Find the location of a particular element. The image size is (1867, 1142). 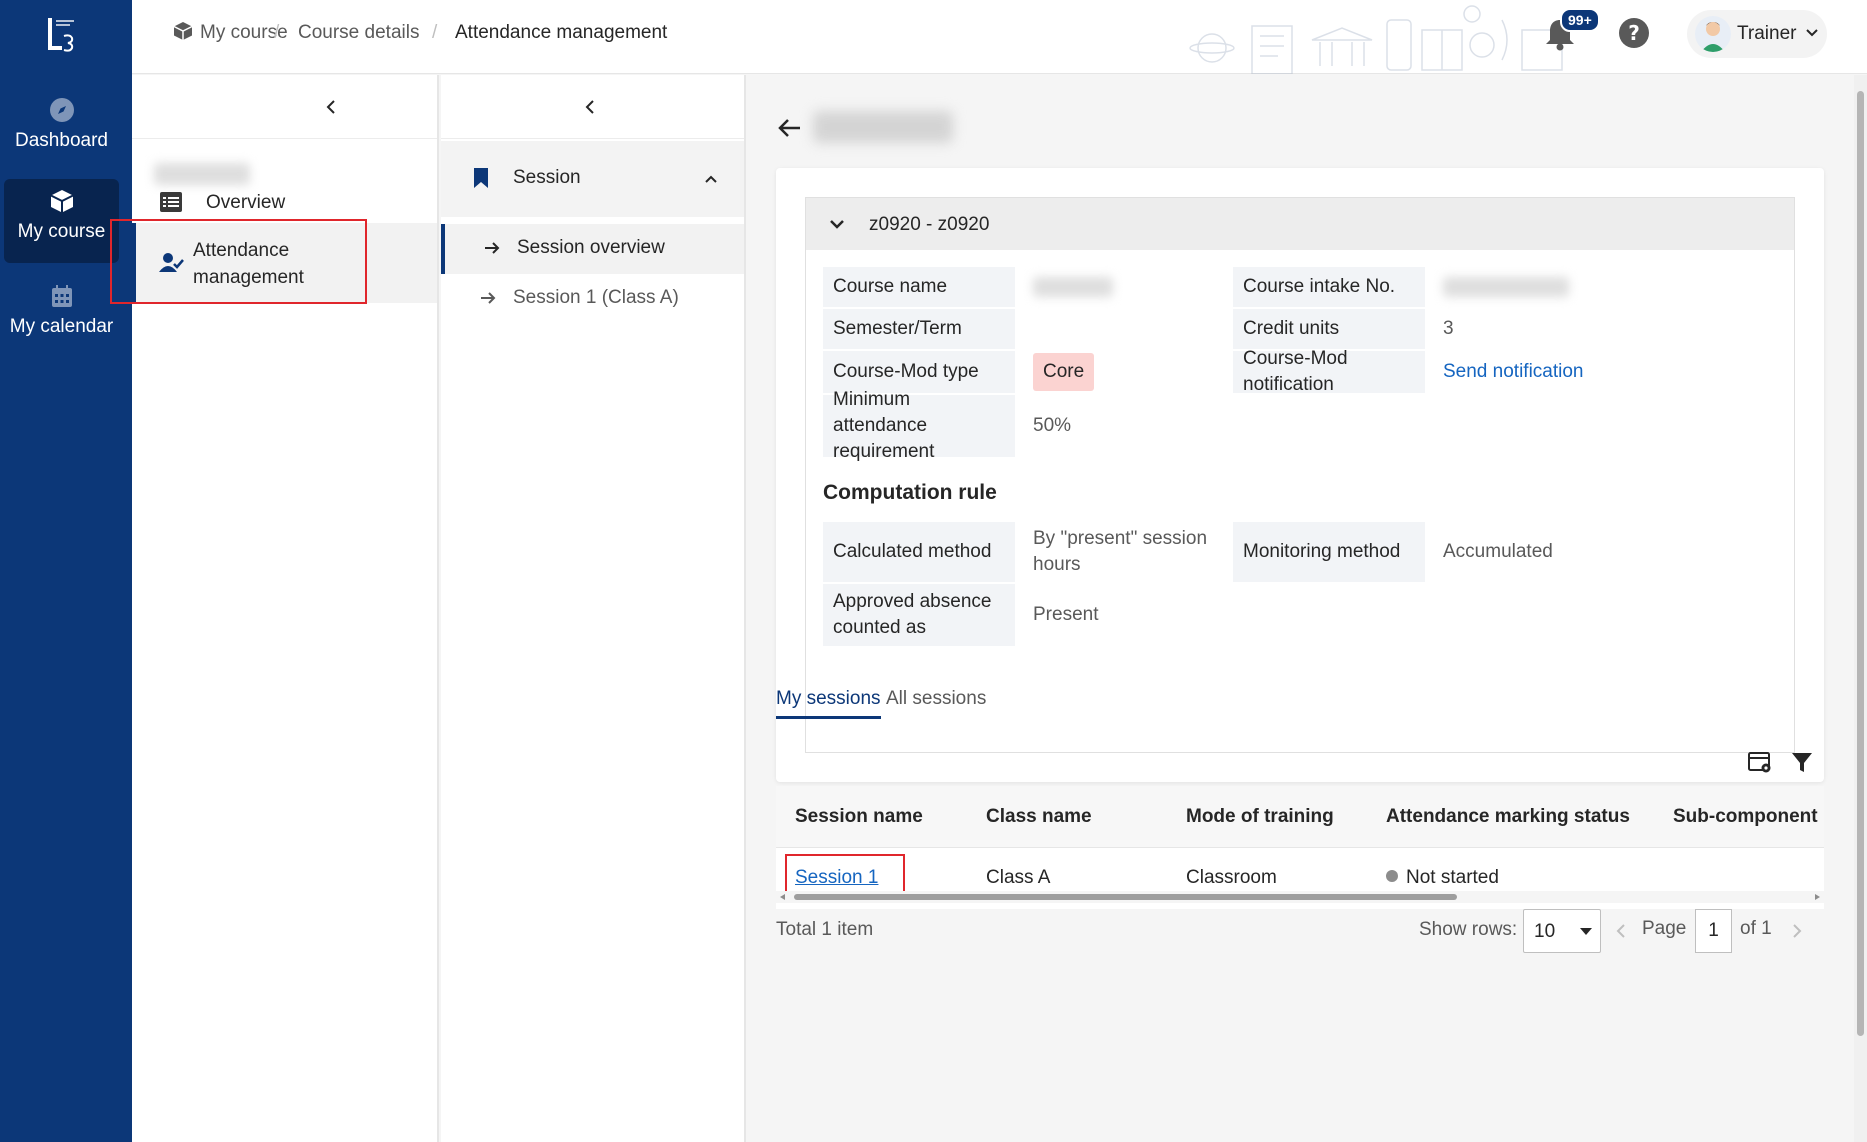

field-label: Approved absence counted as is located at coordinates (919, 615).